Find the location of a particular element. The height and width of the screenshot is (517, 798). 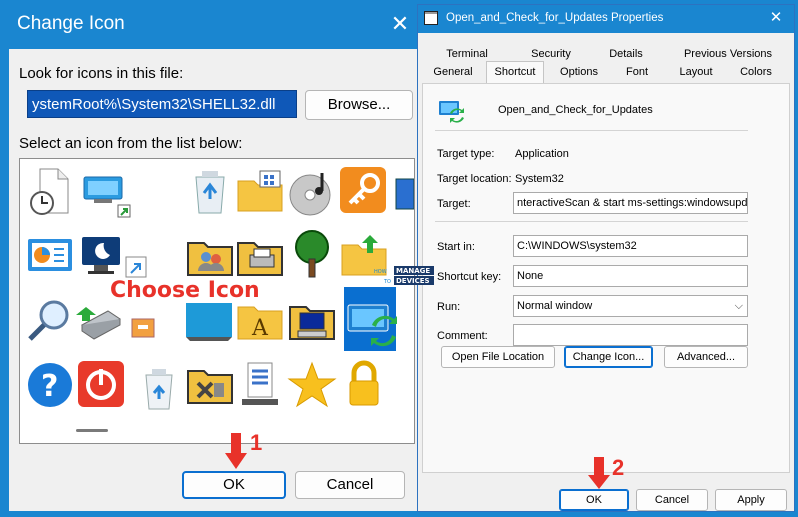

recycle-bin-empty-icon is located at coordinates (162, 389).